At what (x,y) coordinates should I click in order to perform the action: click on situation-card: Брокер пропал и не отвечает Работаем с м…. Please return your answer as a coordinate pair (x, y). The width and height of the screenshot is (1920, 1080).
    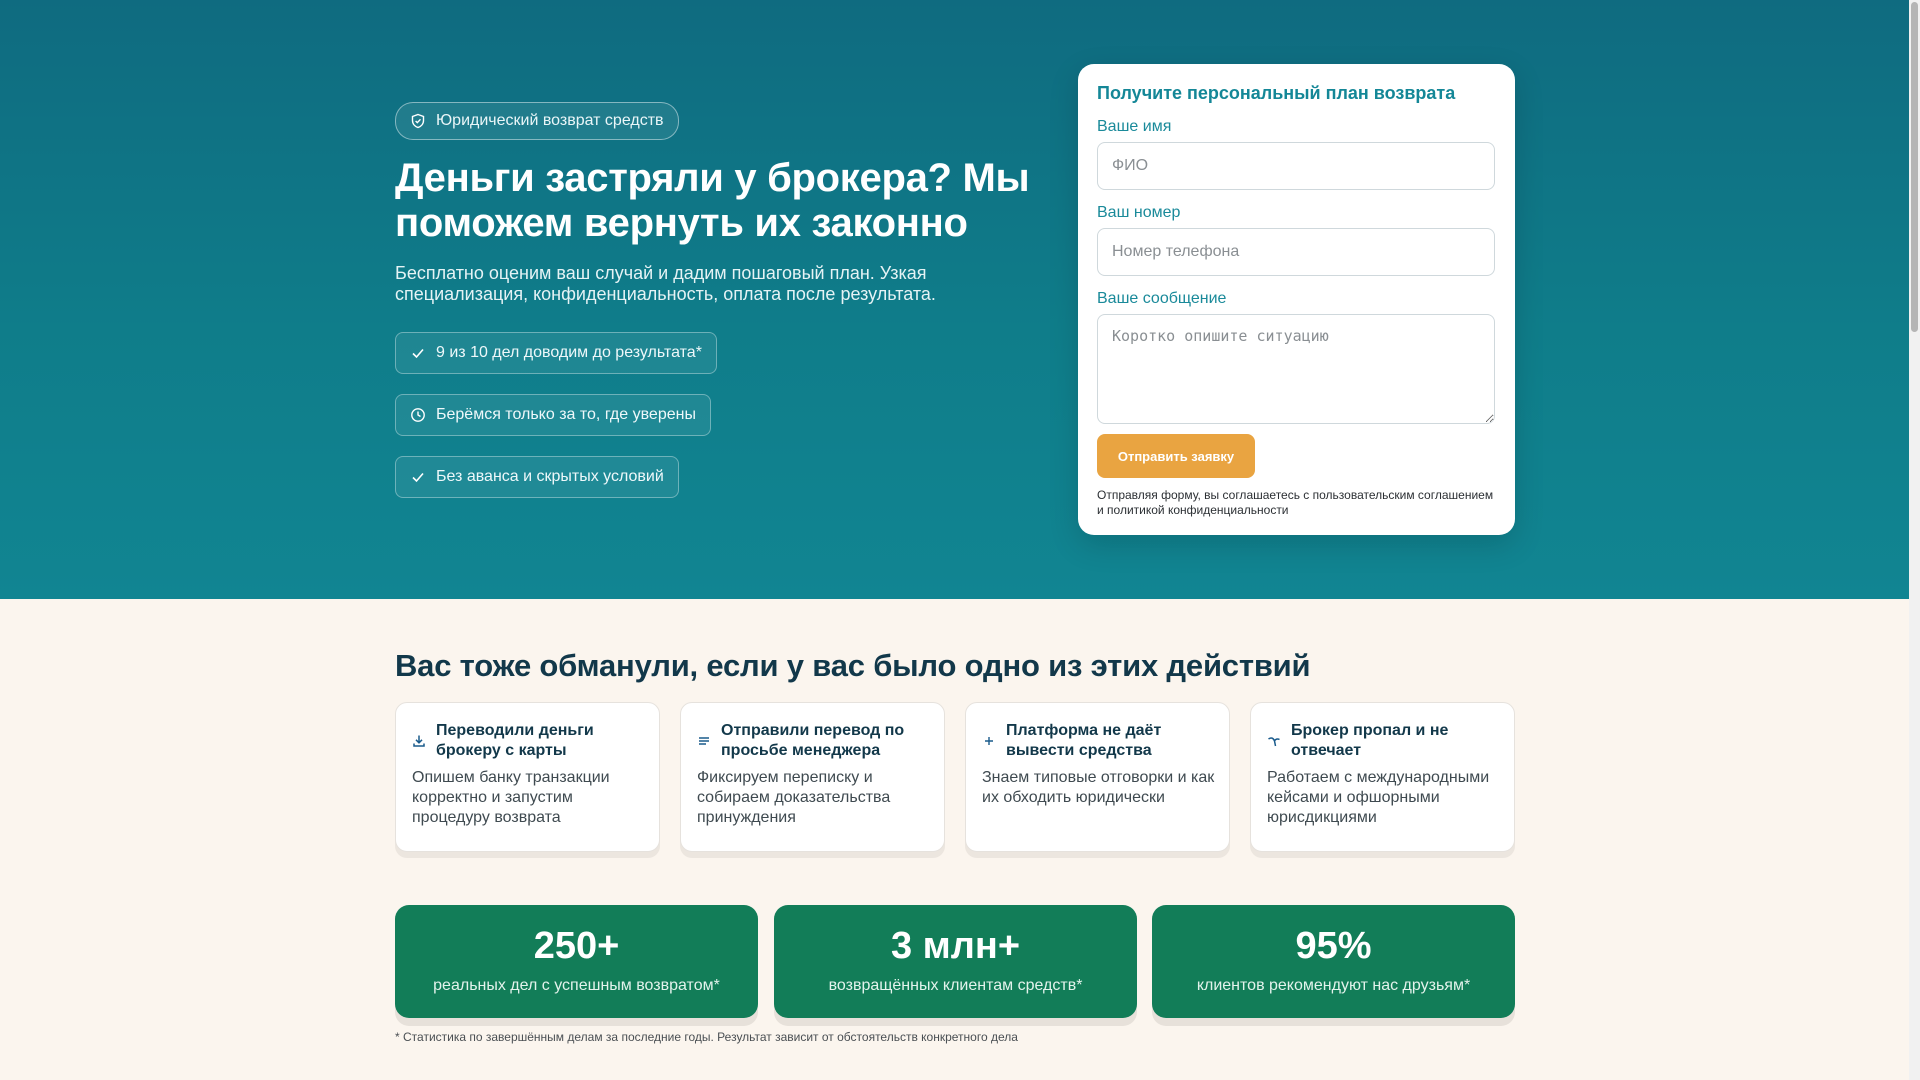
    Looking at the image, I should click on (1382, 777).